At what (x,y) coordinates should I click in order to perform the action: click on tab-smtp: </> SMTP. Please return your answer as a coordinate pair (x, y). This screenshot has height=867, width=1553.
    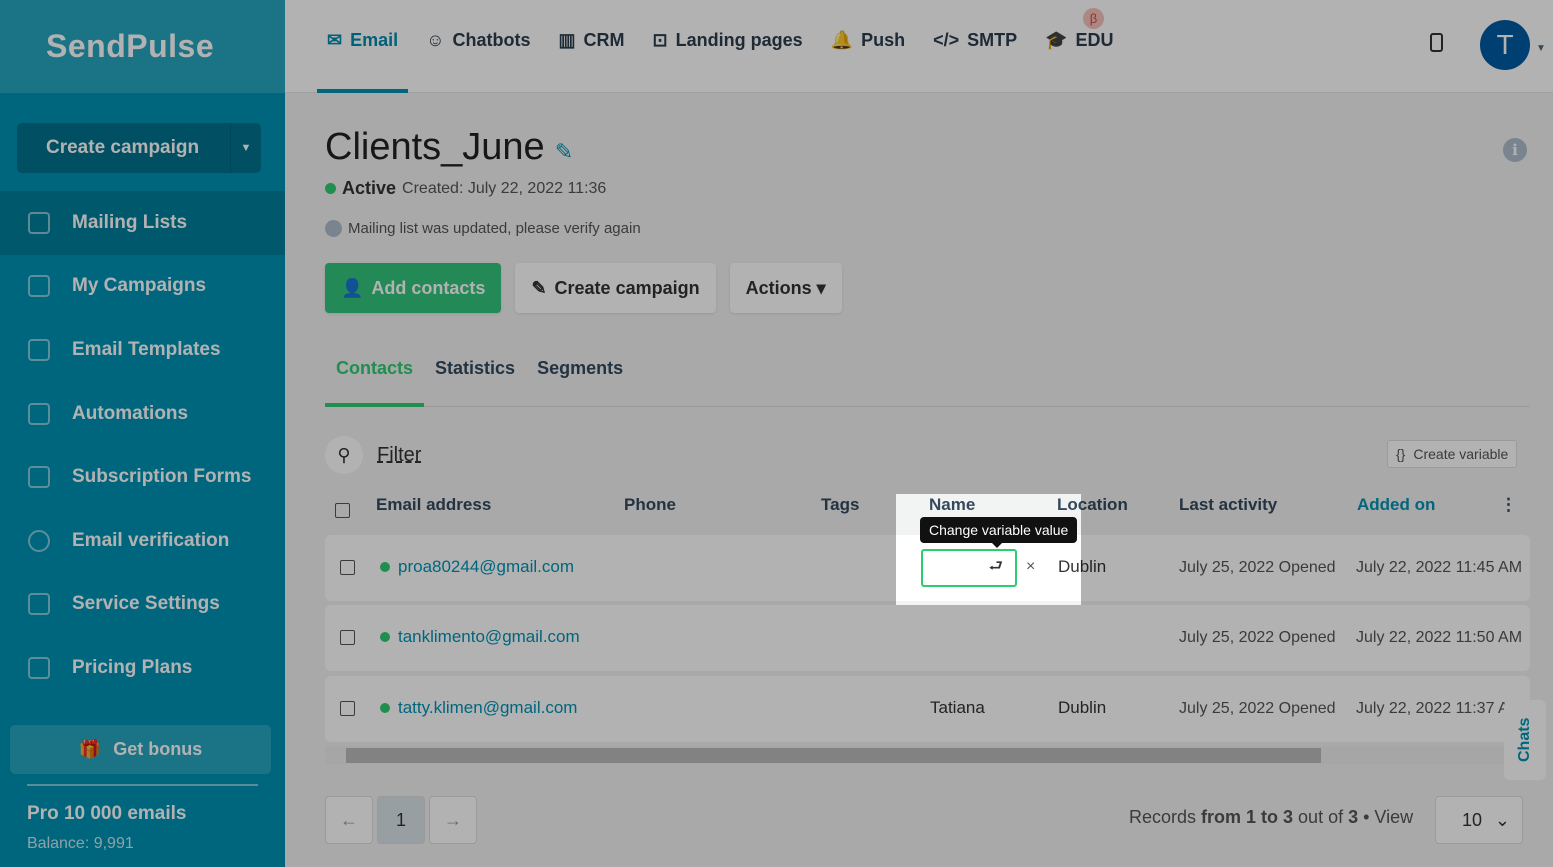
    Looking at the image, I should click on (975, 40).